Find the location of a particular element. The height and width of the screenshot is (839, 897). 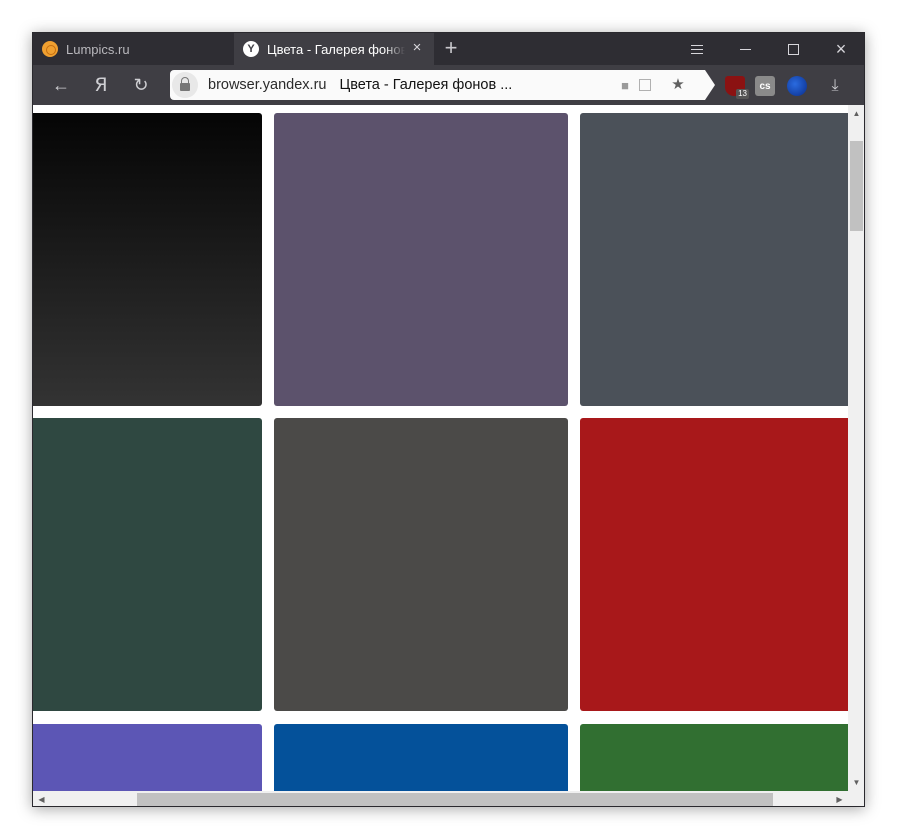

arrow-left-icon: ← is located at coordinates (61, 84).